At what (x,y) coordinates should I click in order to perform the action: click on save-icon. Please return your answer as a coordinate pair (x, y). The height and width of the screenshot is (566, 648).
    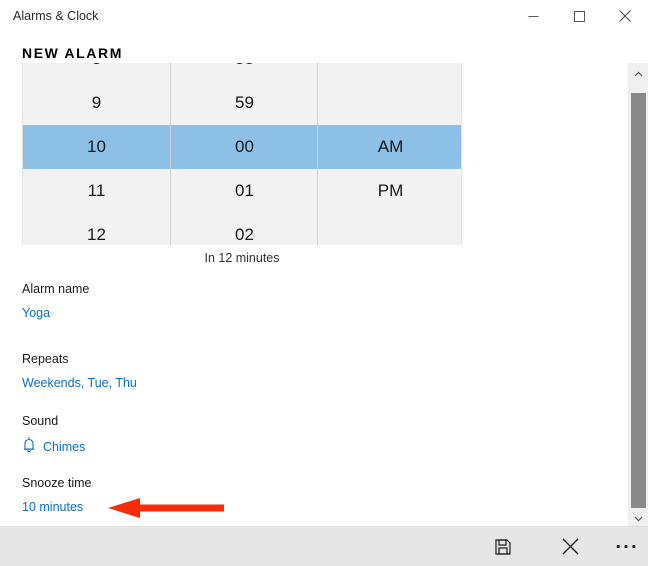
    Looking at the image, I should click on (503, 546).